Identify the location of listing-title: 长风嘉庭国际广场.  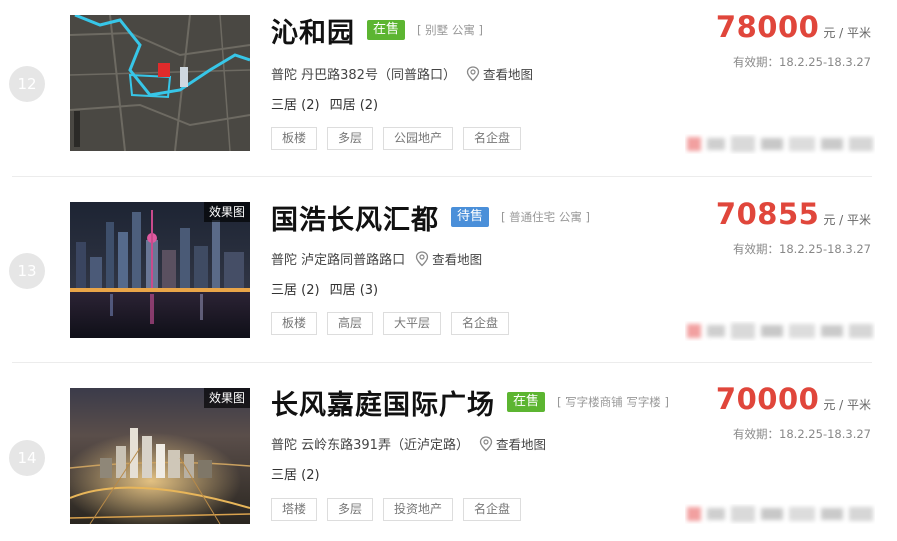
(383, 402).